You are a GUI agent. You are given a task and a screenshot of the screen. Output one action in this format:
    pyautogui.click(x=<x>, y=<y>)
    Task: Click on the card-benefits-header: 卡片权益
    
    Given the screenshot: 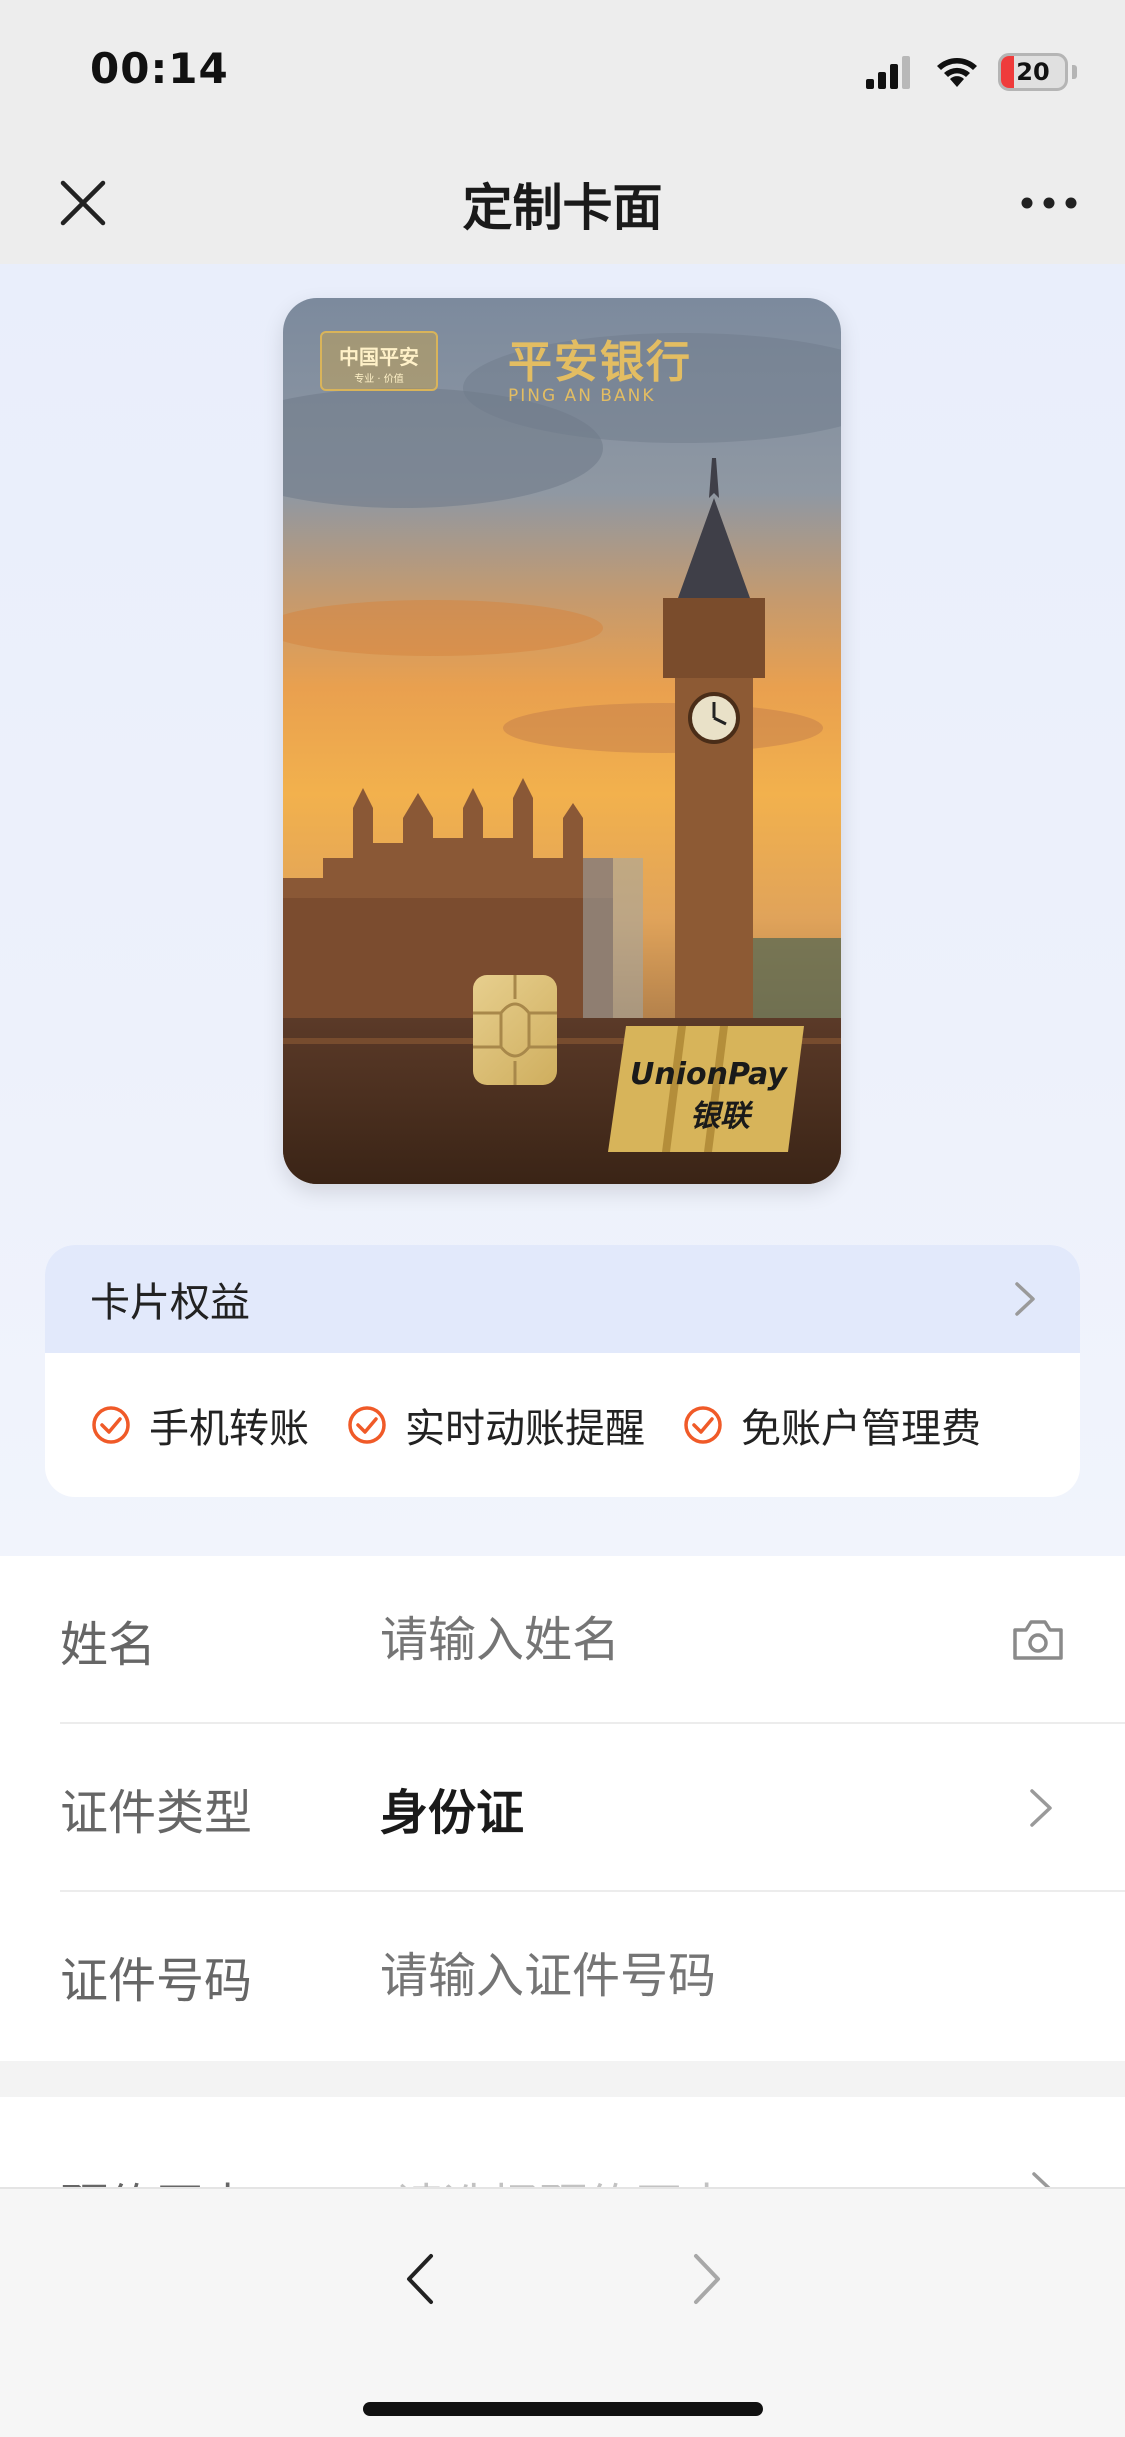 What is the action you would take?
    pyautogui.click(x=562, y=1299)
    